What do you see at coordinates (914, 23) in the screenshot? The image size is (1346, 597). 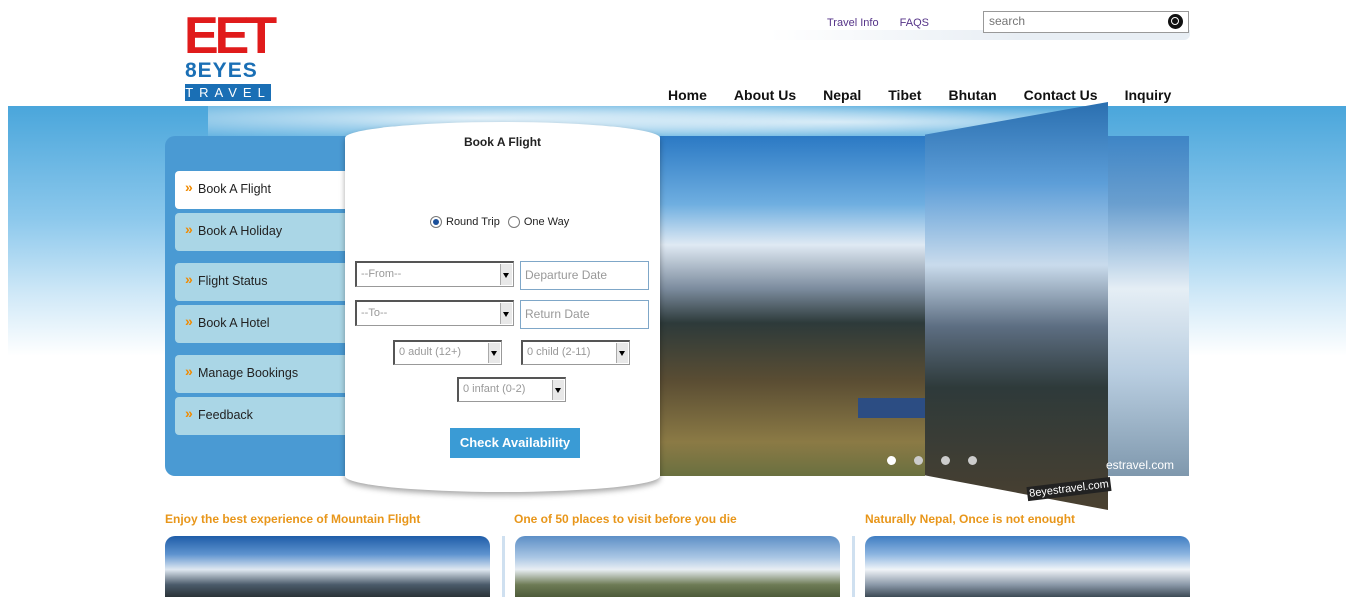 I see `faqs-link: FAQS` at bounding box center [914, 23].